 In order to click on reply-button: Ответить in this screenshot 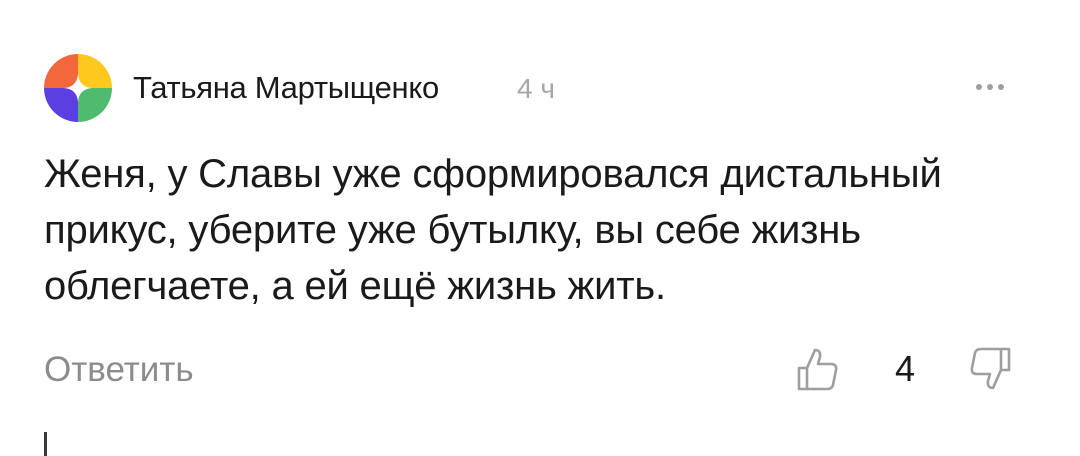, I will do `click(119, 370)`.